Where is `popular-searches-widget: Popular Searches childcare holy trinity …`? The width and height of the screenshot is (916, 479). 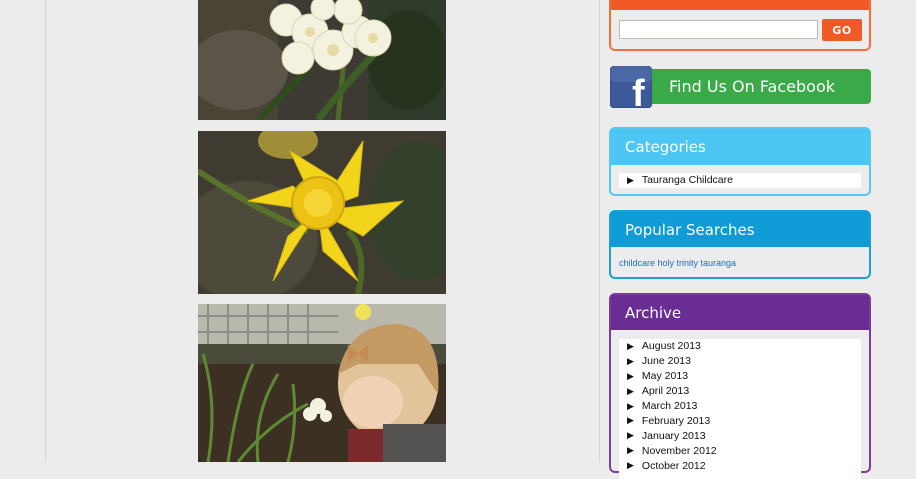 popular-searches-widget: Popular Searches childcare holy trinity … is located at coordinates (740, 244).